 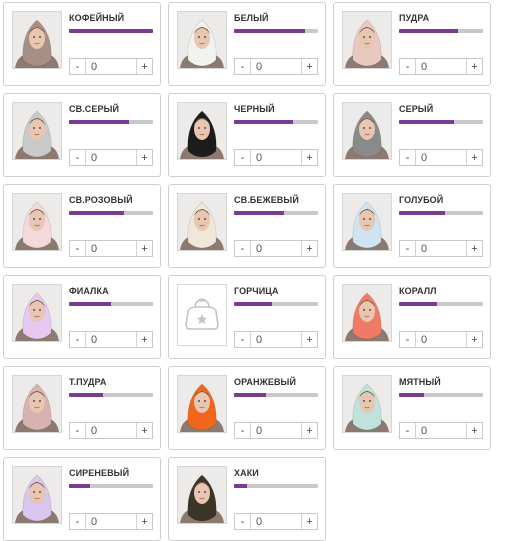 I want to click on product-variant-card: ГОРЧИЦА - +, so click(x=247, y=317).